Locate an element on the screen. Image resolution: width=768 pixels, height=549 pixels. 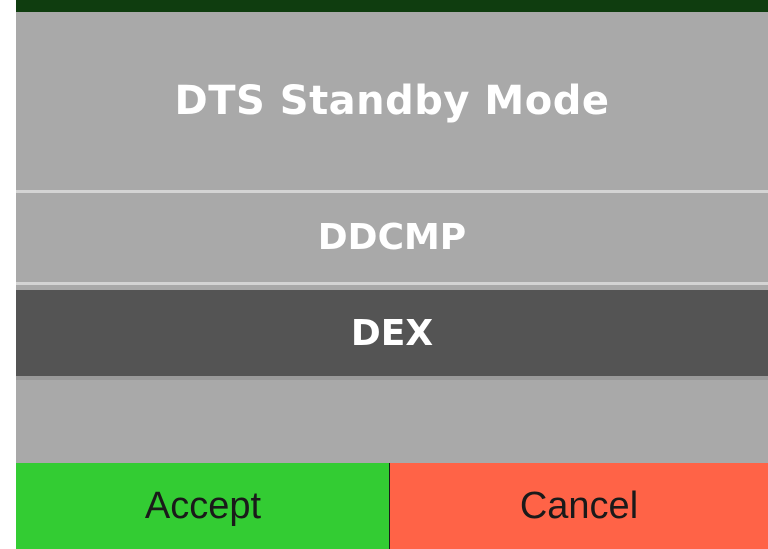
top-bar is located at coordinates (392, 6).